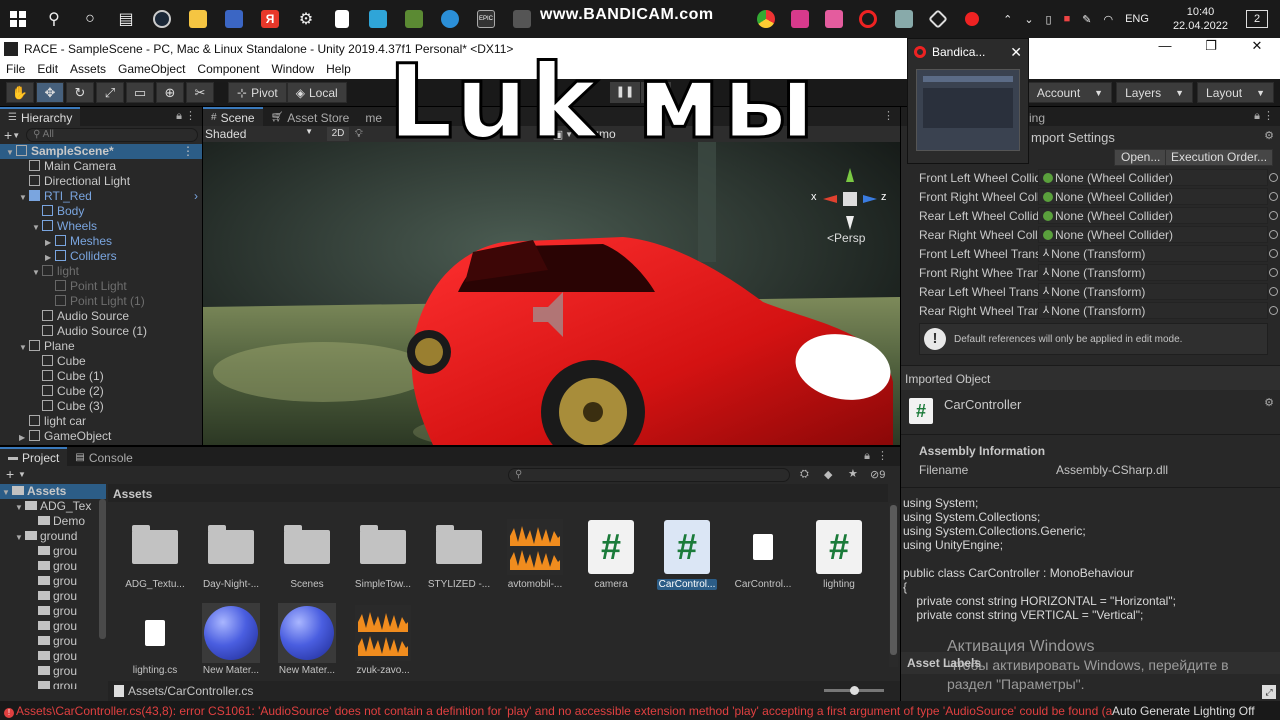 This screenshot has height=720, width=1280. I want to click on bandicam-preview-thumbnail, so click(968, 110).